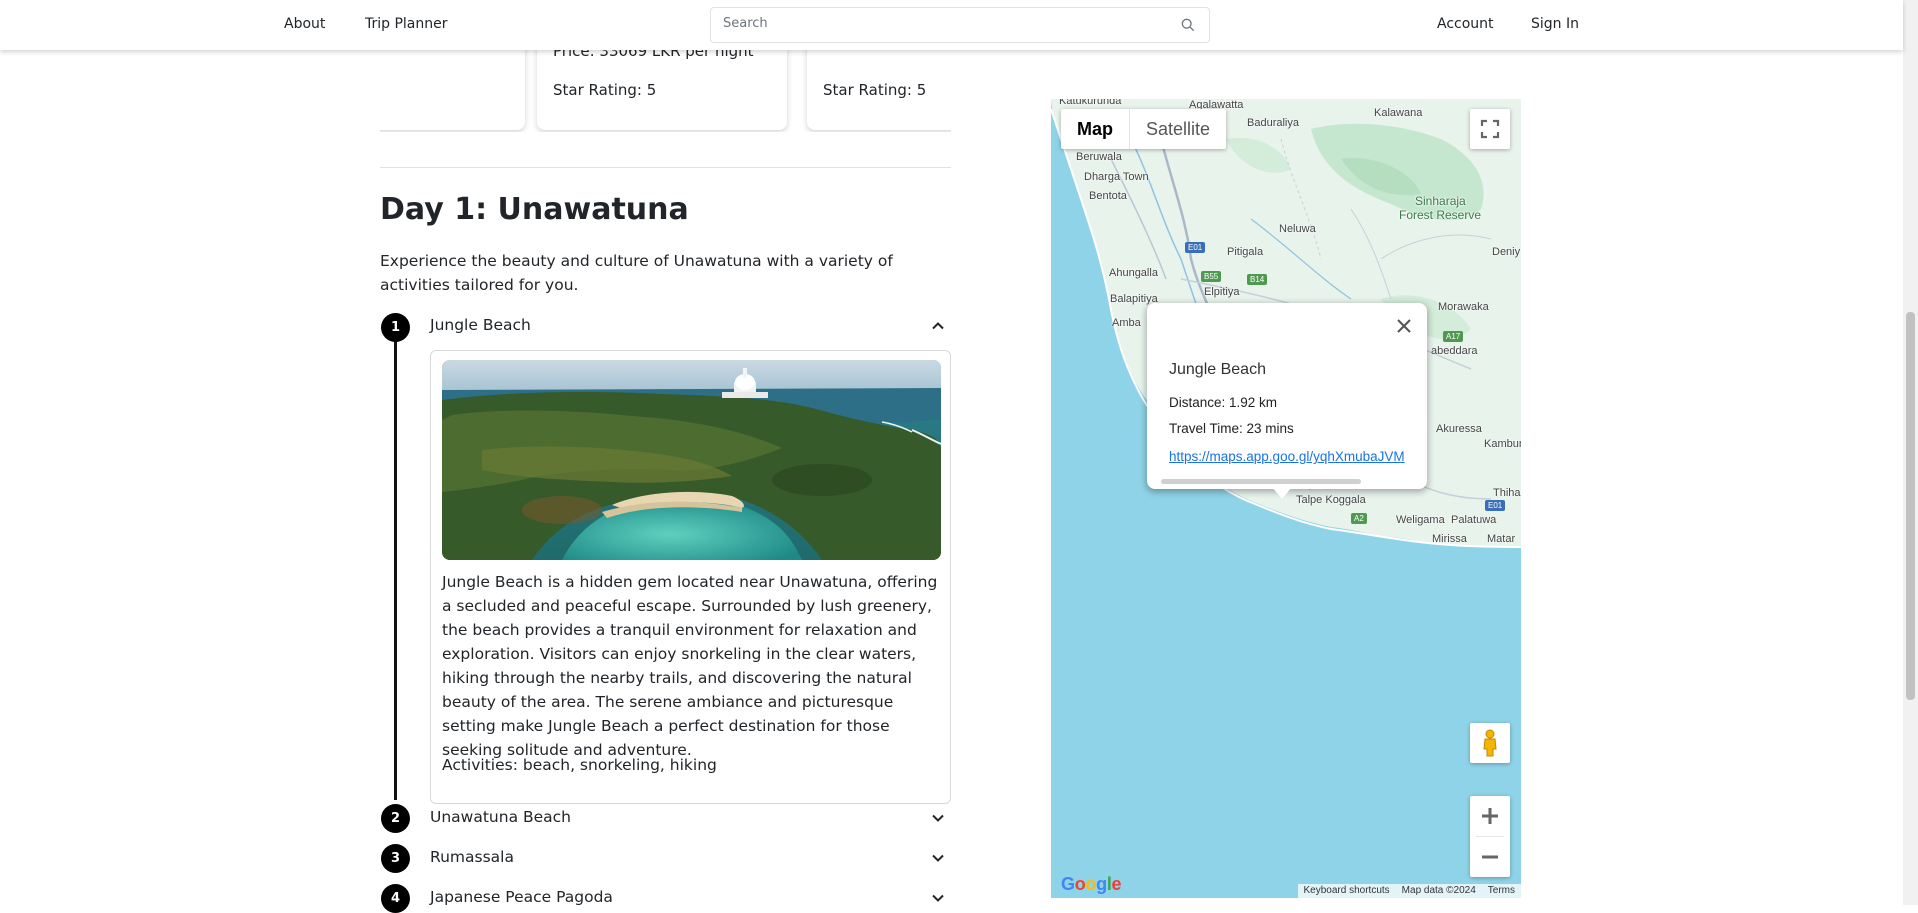 This screenshot has height=913, width=1918. I want to click on scrollbar-thumb, so click(1910, 506).